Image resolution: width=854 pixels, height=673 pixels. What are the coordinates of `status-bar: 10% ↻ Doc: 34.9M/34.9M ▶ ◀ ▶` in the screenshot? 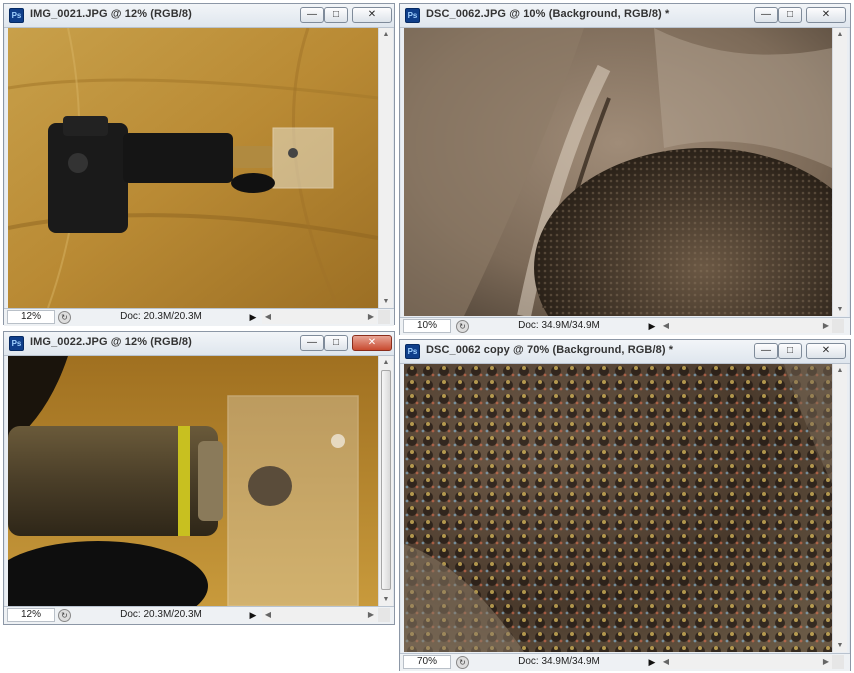 It's located at (625, 326).